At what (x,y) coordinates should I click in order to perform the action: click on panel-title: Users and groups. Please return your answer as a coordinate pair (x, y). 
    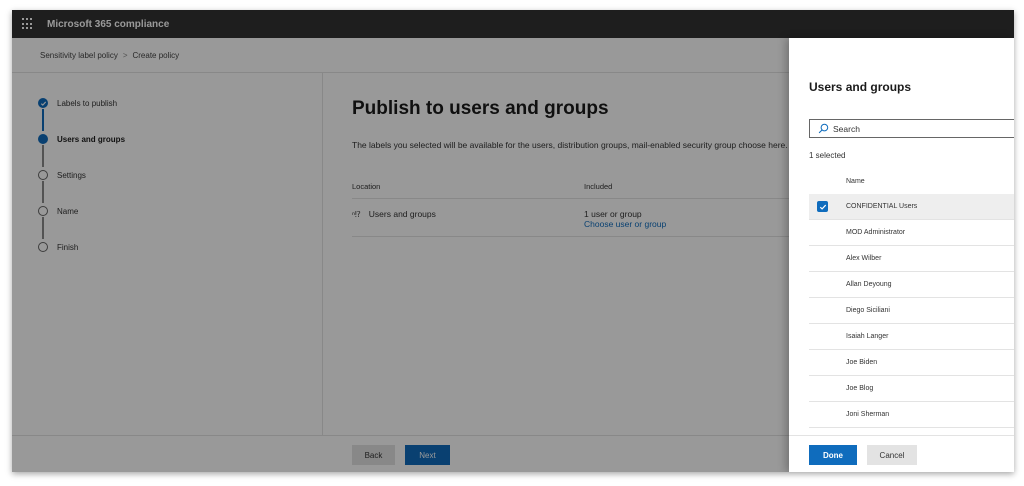
    Looking at the image, I should click on (860, 87).